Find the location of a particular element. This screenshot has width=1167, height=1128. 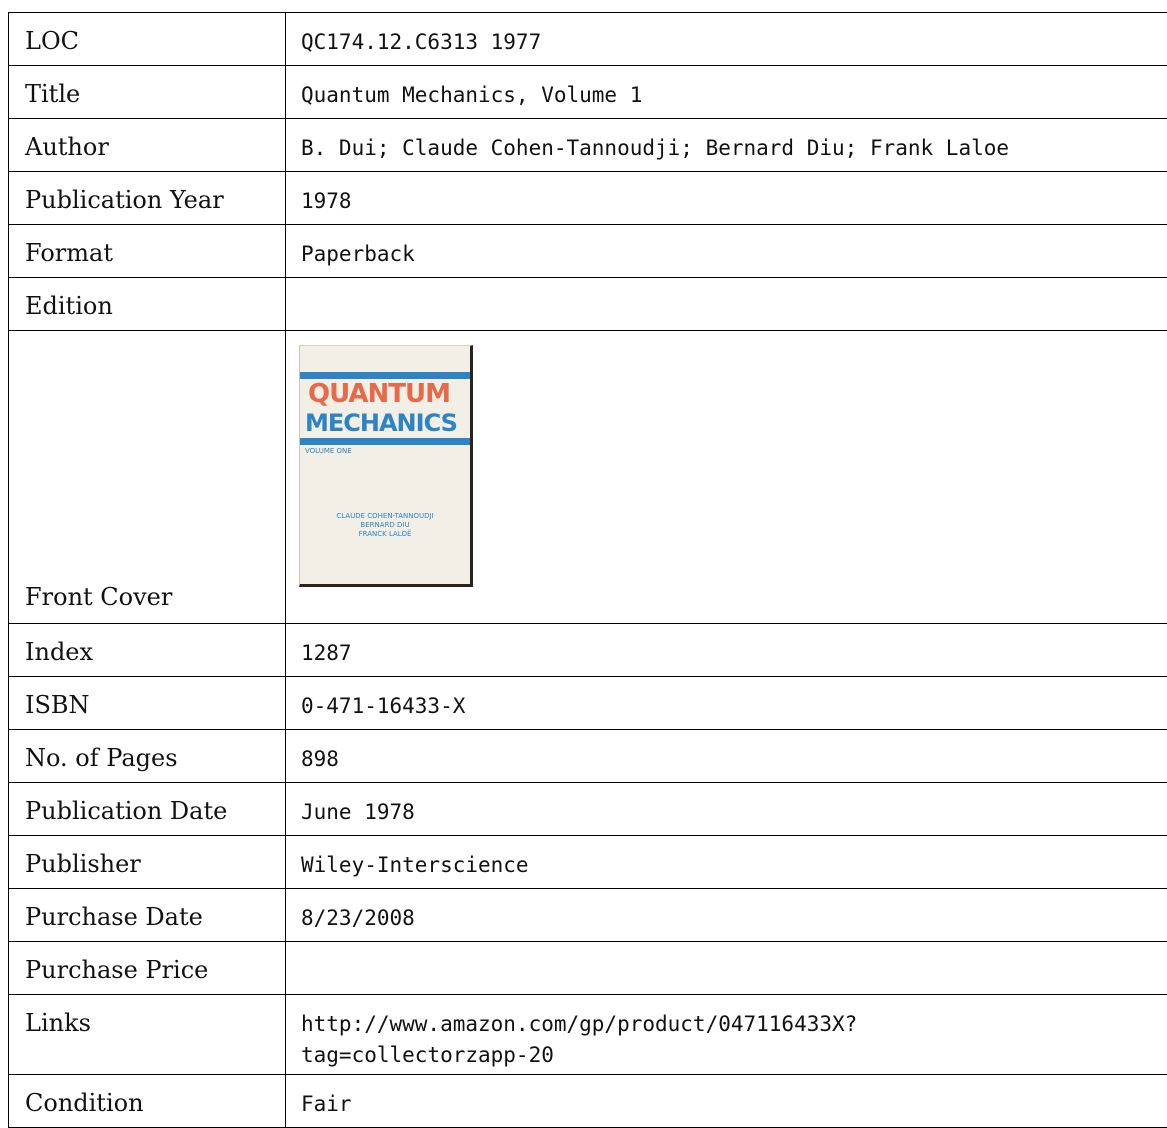

cover-volume-label: VOLUME ONE is located at coordinates (328, 451).